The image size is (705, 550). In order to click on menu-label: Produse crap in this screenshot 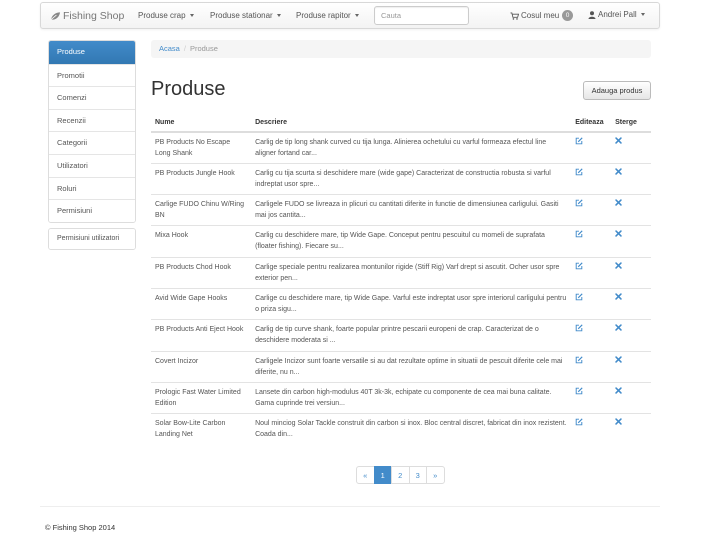, I will do `click(162, 15)`.